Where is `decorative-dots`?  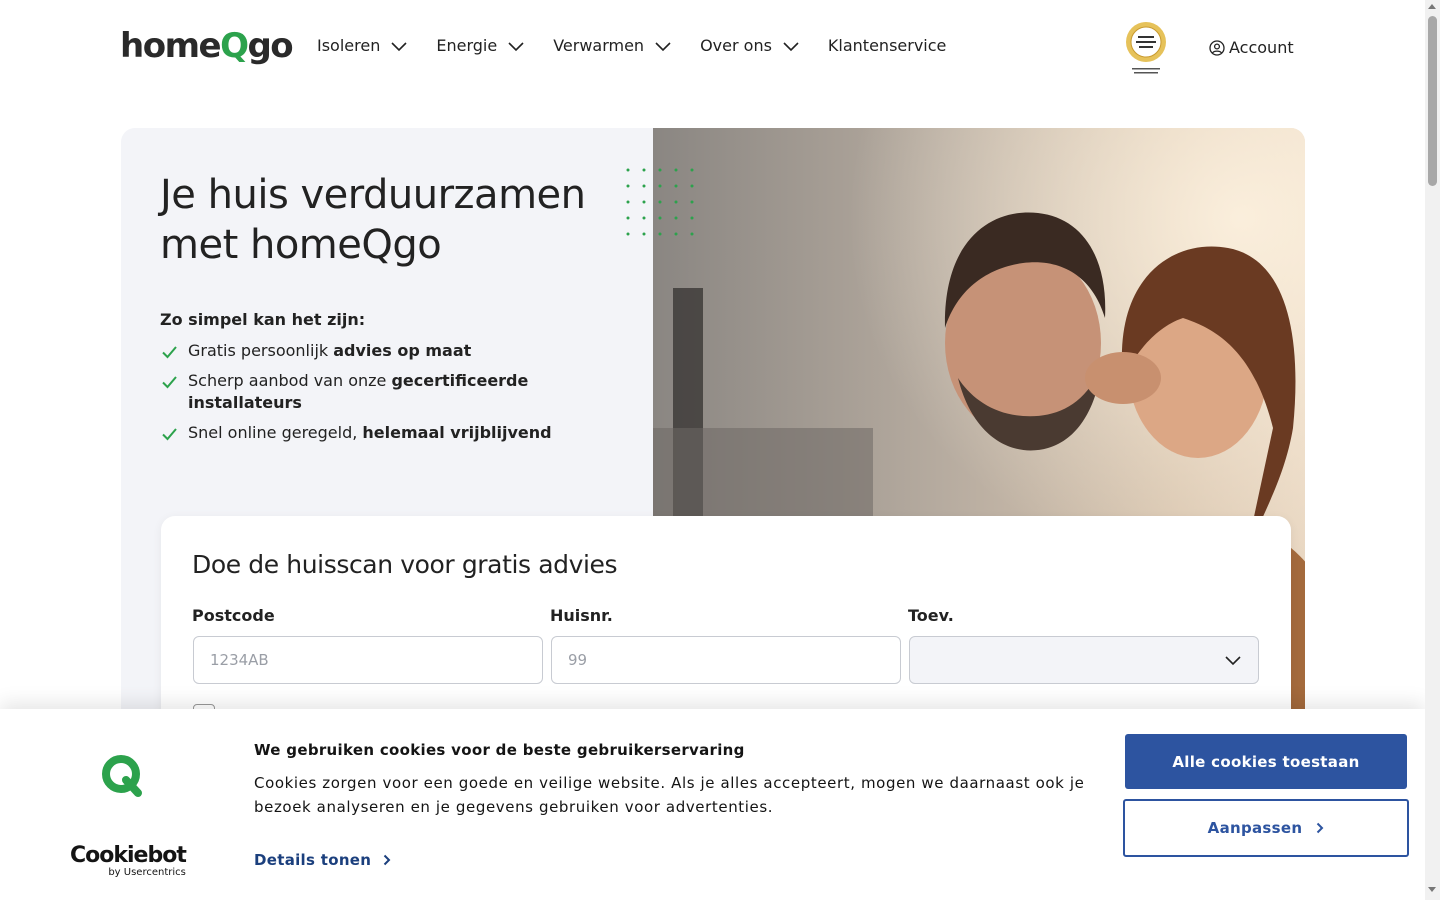 decorative-dots is located at coordinates (660, 202).